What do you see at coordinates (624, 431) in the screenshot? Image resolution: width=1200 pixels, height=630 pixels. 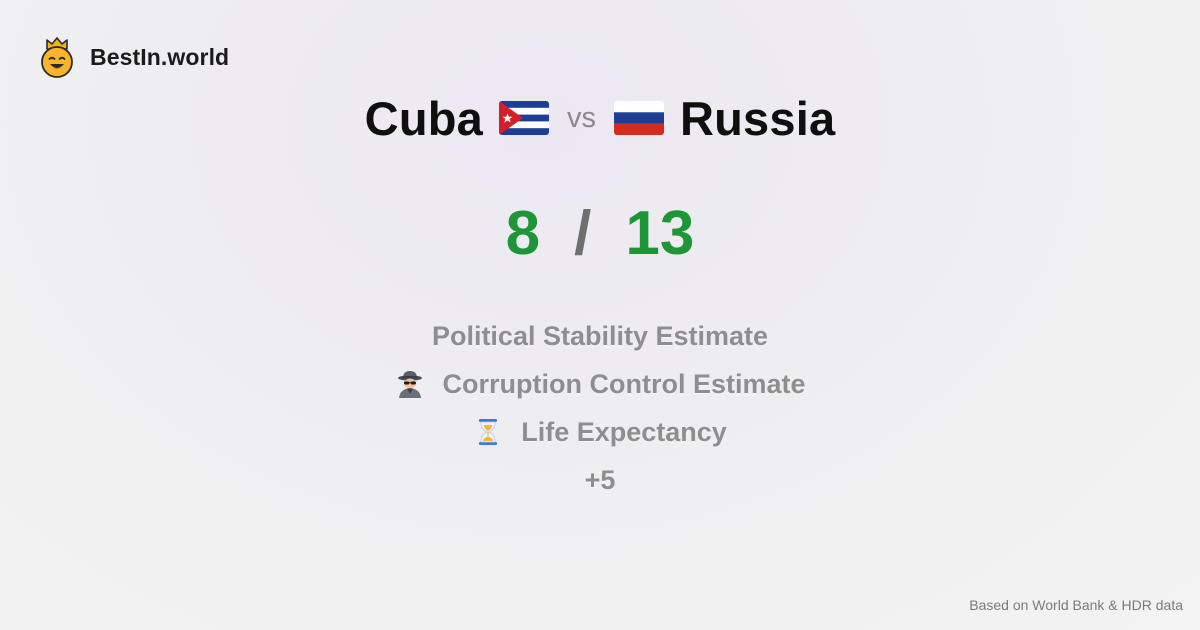 I see `criteria-label: Life Expectancy` at bounding box center [624, 431].